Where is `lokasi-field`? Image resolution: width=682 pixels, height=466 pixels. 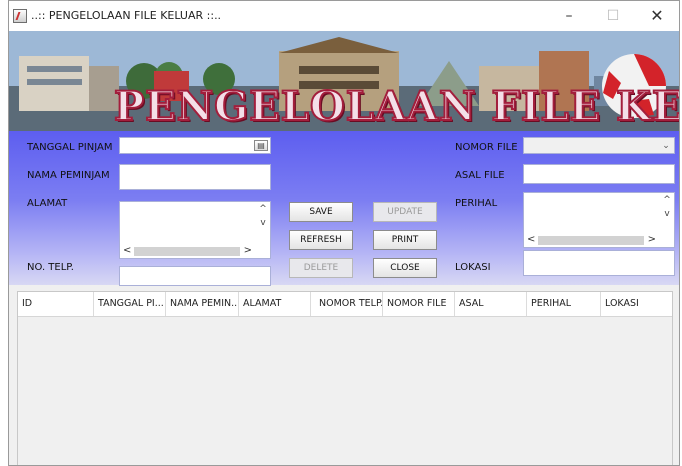 lokasi-field is located at coordinates (599, 263).